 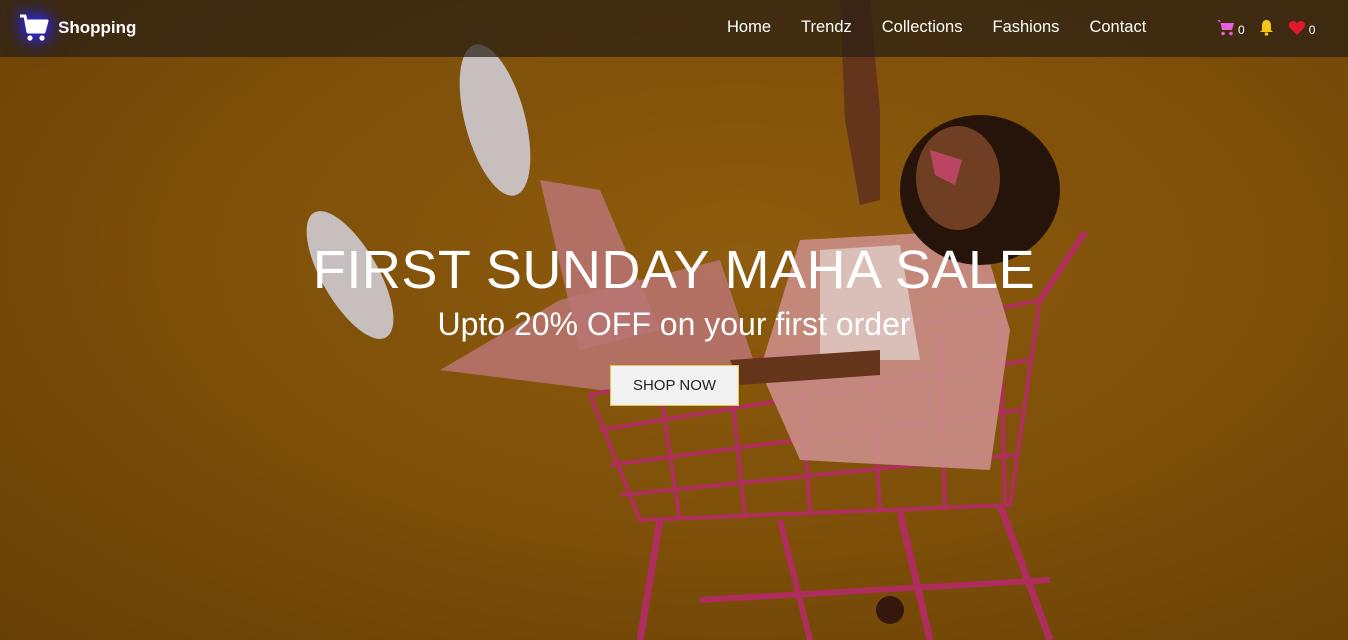 What do you see at coordinates (1025, 27) in the screenshot?
I see `nav-link-fashions: Fashions` at bounding box center [1025, 27].